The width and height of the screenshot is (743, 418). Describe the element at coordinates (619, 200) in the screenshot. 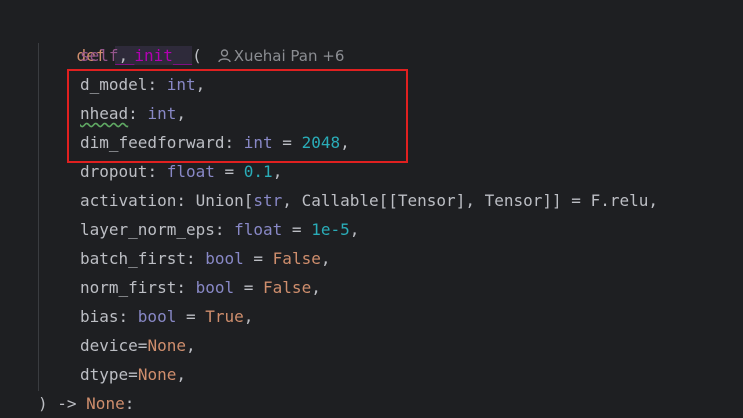

I see `param-default: F.relu` at that location.